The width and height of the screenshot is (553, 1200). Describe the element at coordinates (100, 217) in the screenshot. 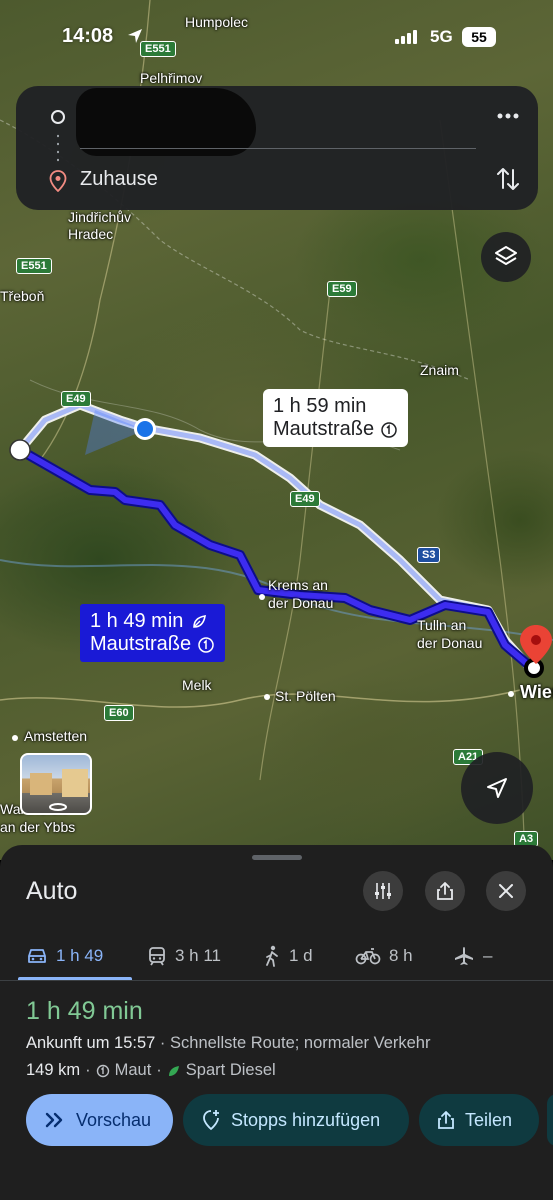

I see `place-label: Jindřichův` at that location.